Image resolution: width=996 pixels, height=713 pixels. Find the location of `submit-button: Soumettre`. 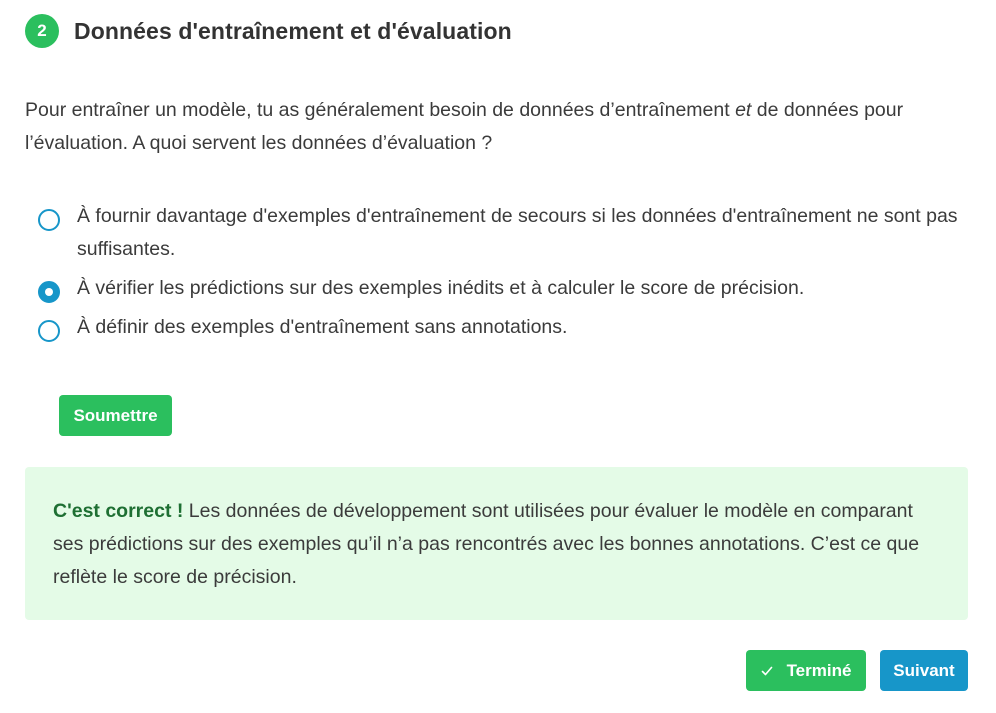

submit-button: Soumettre is located at coordinates (115, 415).